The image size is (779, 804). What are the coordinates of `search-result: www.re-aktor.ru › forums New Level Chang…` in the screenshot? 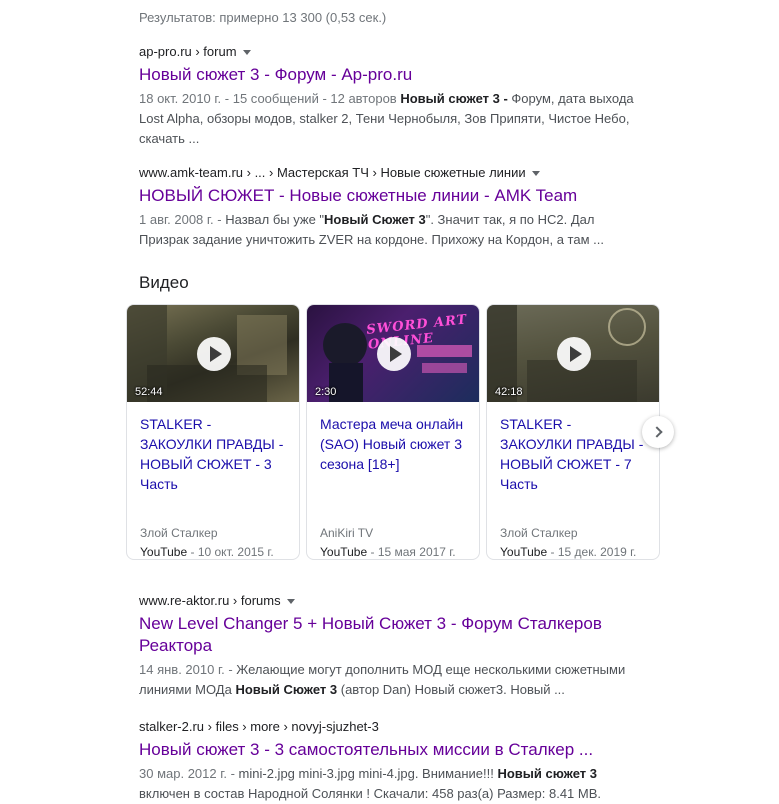 It's located at (389, 646).